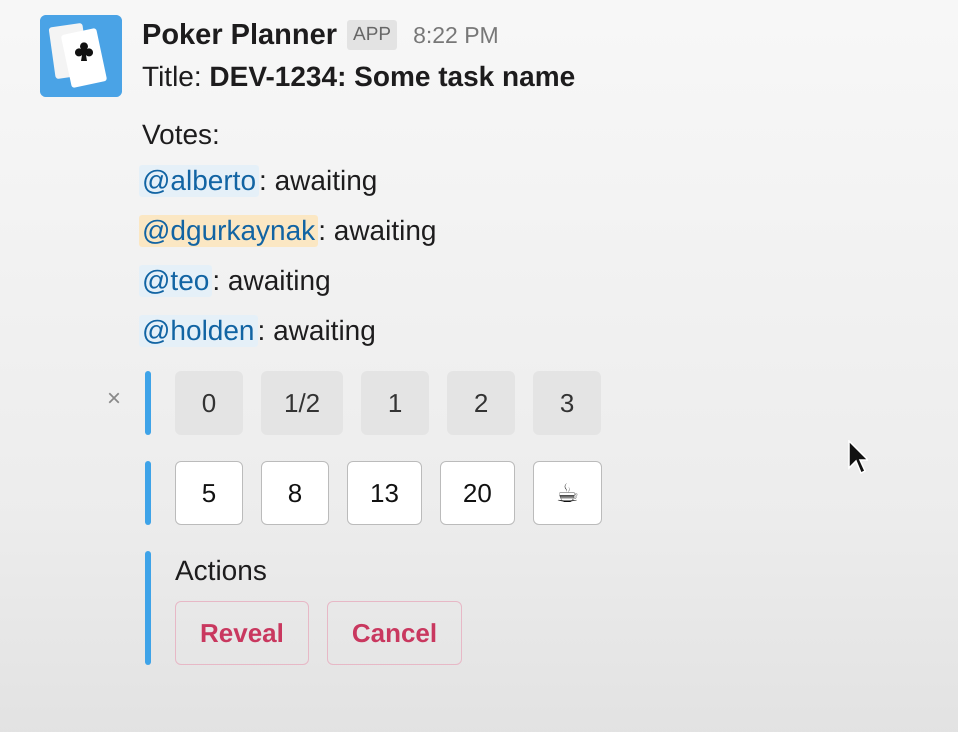  I want to click on action-button: Reveal, so click(242, 633).